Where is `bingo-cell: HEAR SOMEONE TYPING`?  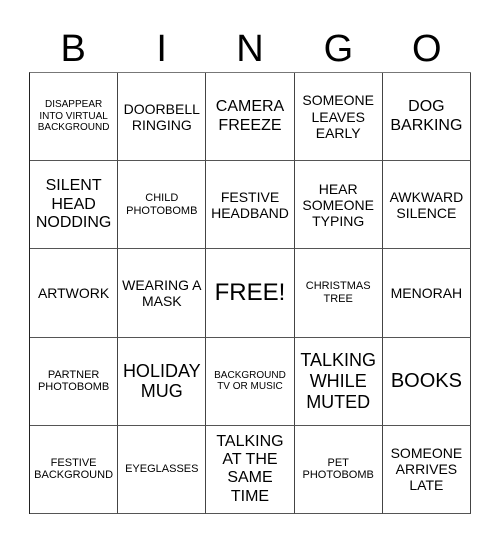
bingo-cell: HEAR SOMEONE TYPING is located at coordinates (338, 205).